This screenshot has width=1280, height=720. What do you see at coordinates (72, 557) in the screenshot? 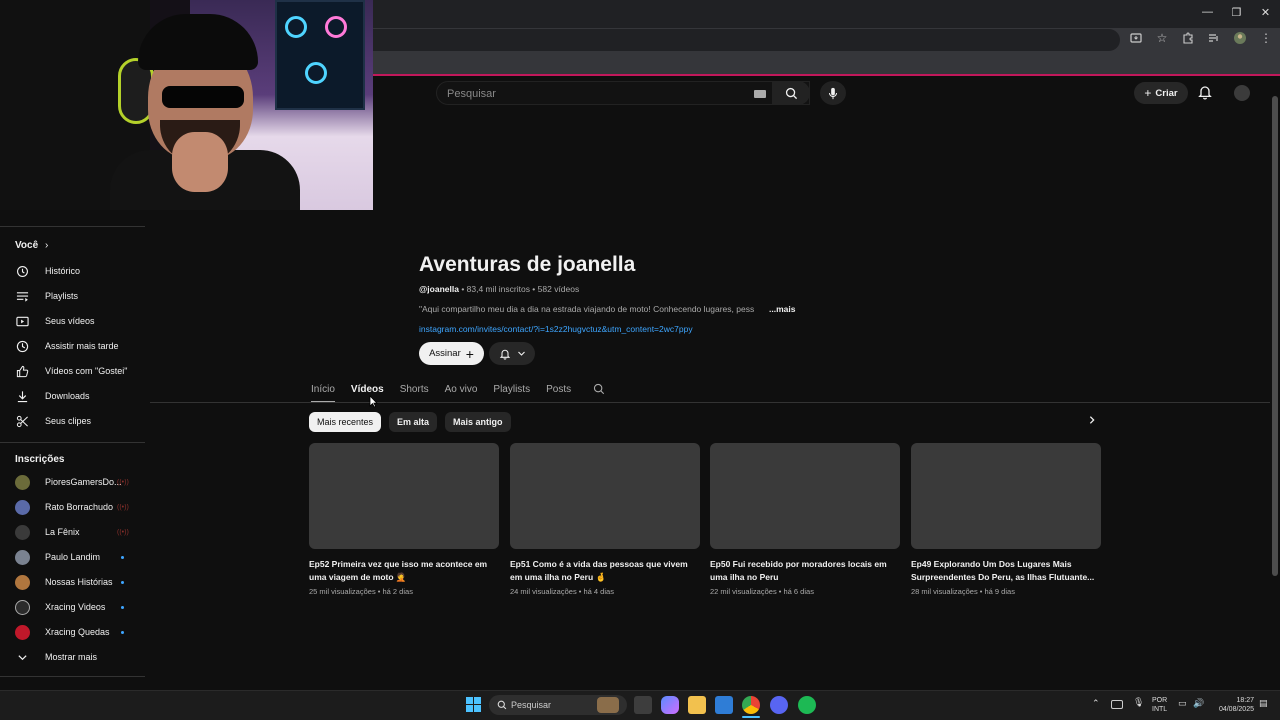
I see `sidebar-subscription-item: Paulo Landim` at bounding box center [72, 557].